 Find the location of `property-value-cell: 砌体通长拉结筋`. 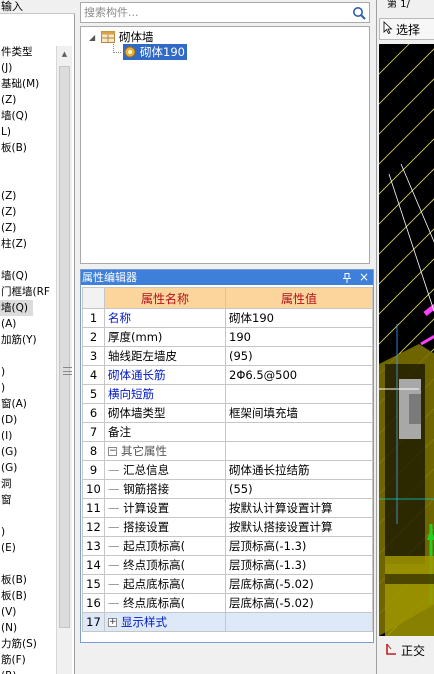

property-value-cell: 砌体通长拉结筋 is located at coordinates (299, 470).